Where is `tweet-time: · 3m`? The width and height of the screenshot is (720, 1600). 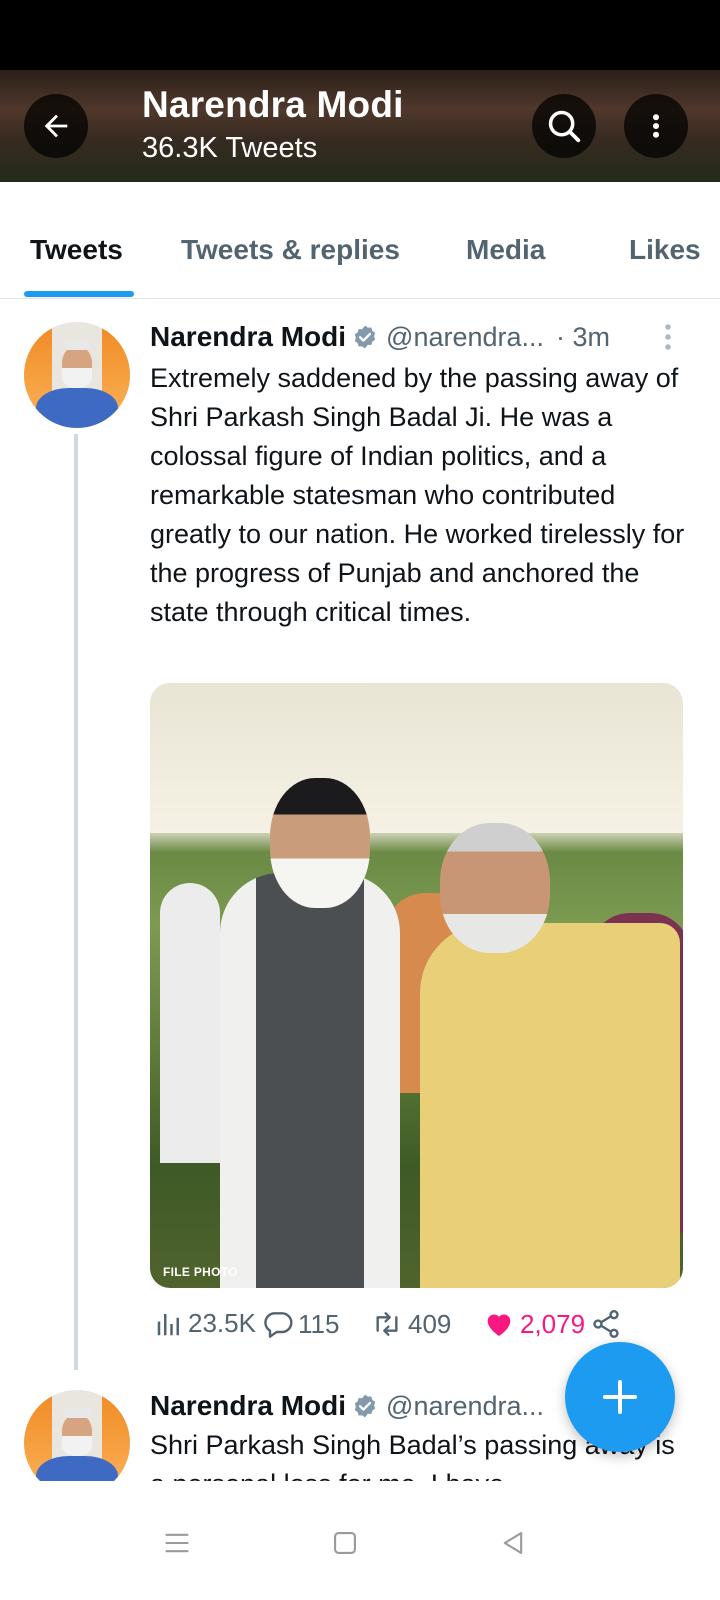 tweet-time: · 3m is located at coordinates (583, 336).